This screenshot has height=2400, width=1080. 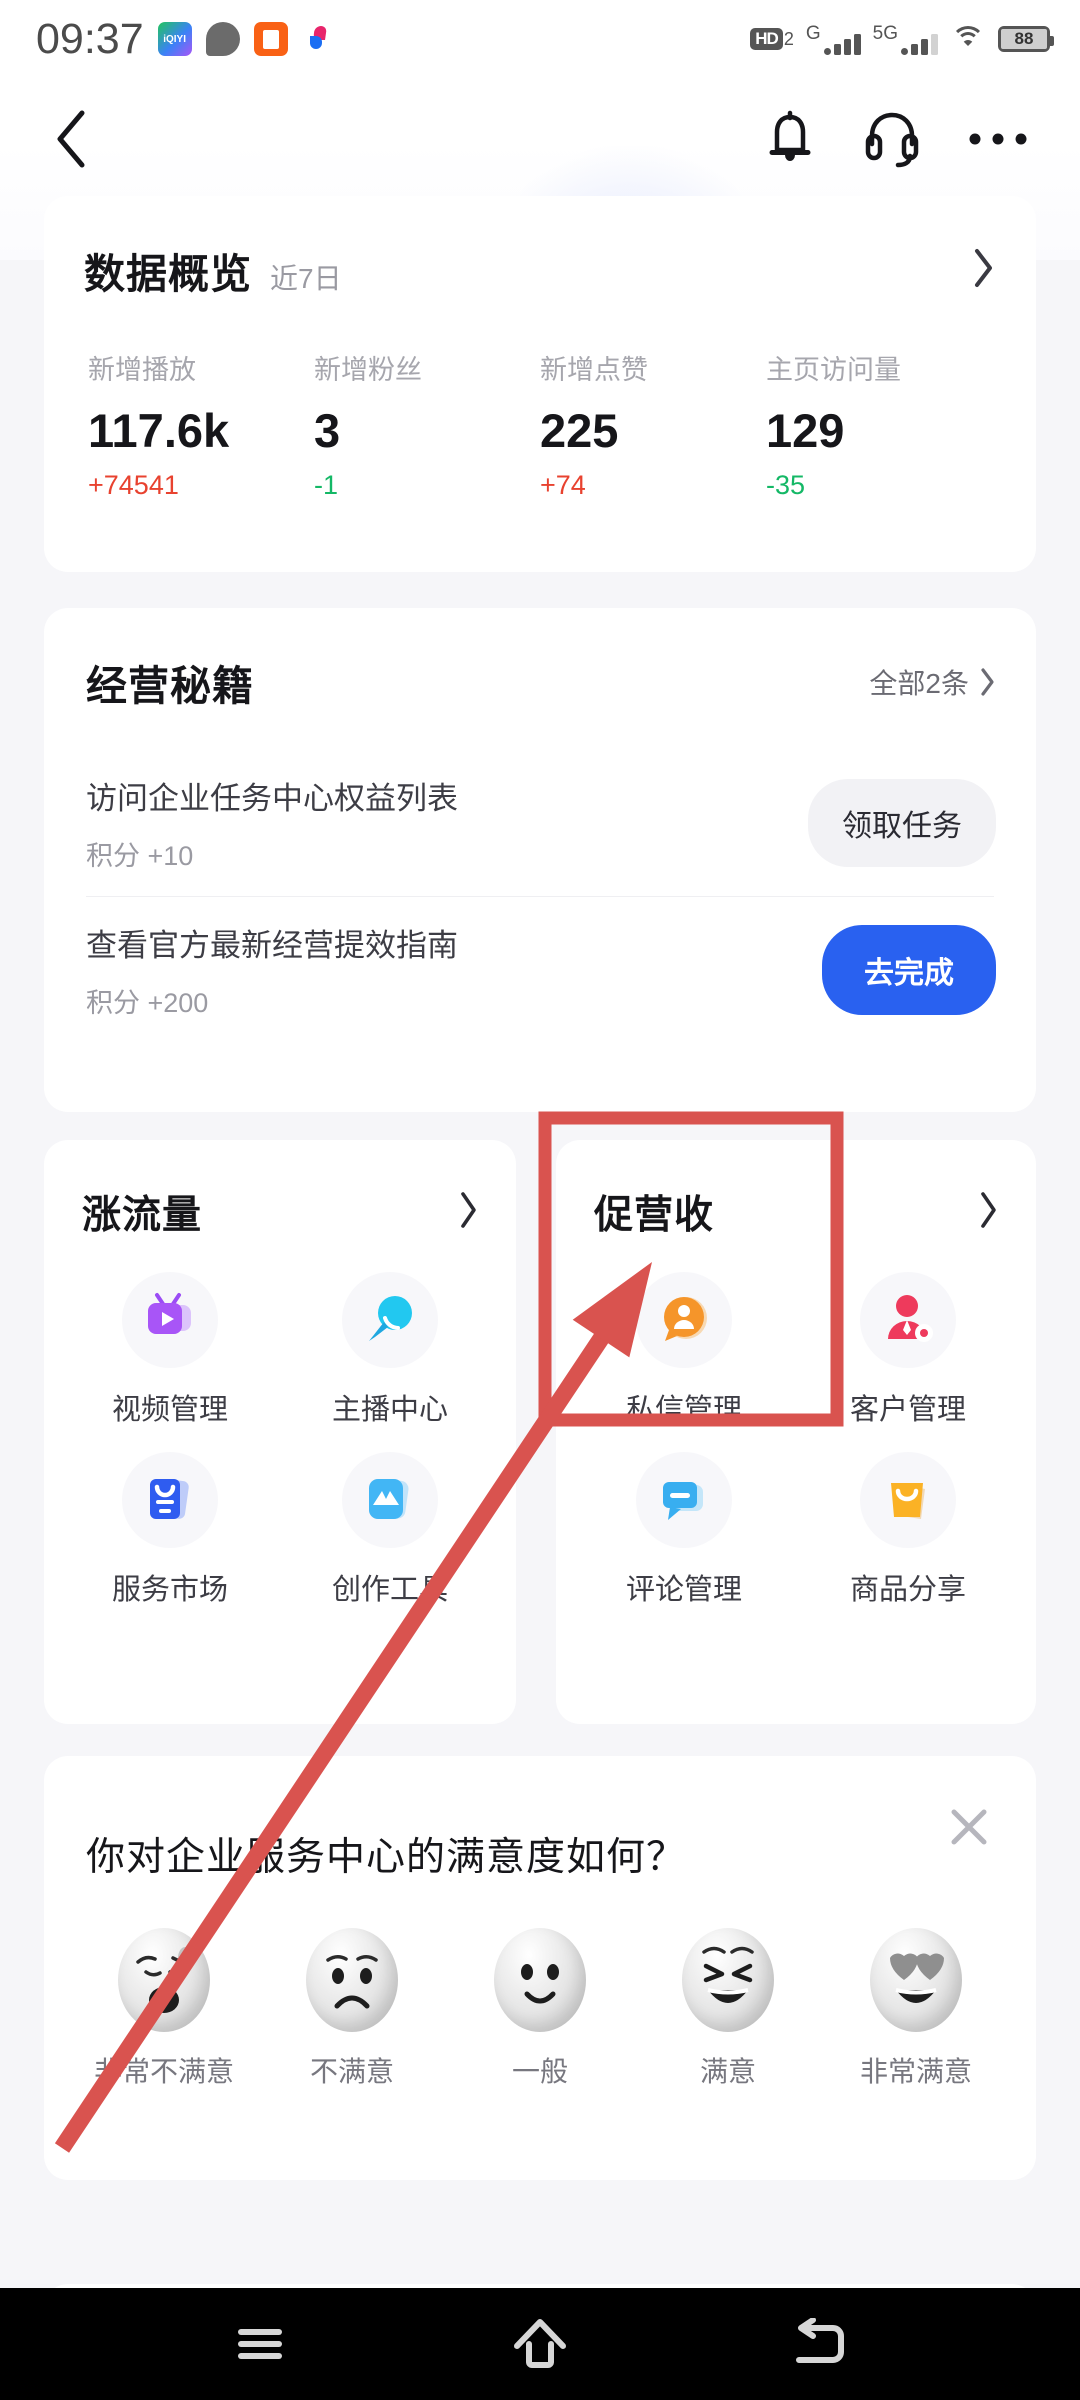 What do you see at coordinates (654, 1215) in the screenshot?
I see `feature-card-title: 促营收` at bounding box center [654, 1215].